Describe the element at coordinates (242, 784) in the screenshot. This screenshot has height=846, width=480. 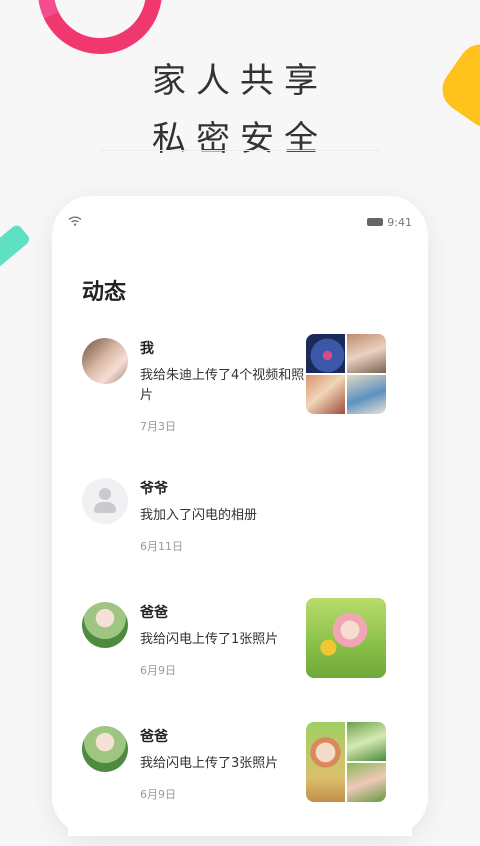
I see `feed-item: 爸爸 我给闪电上传了3张照片 6月9日` at that location.